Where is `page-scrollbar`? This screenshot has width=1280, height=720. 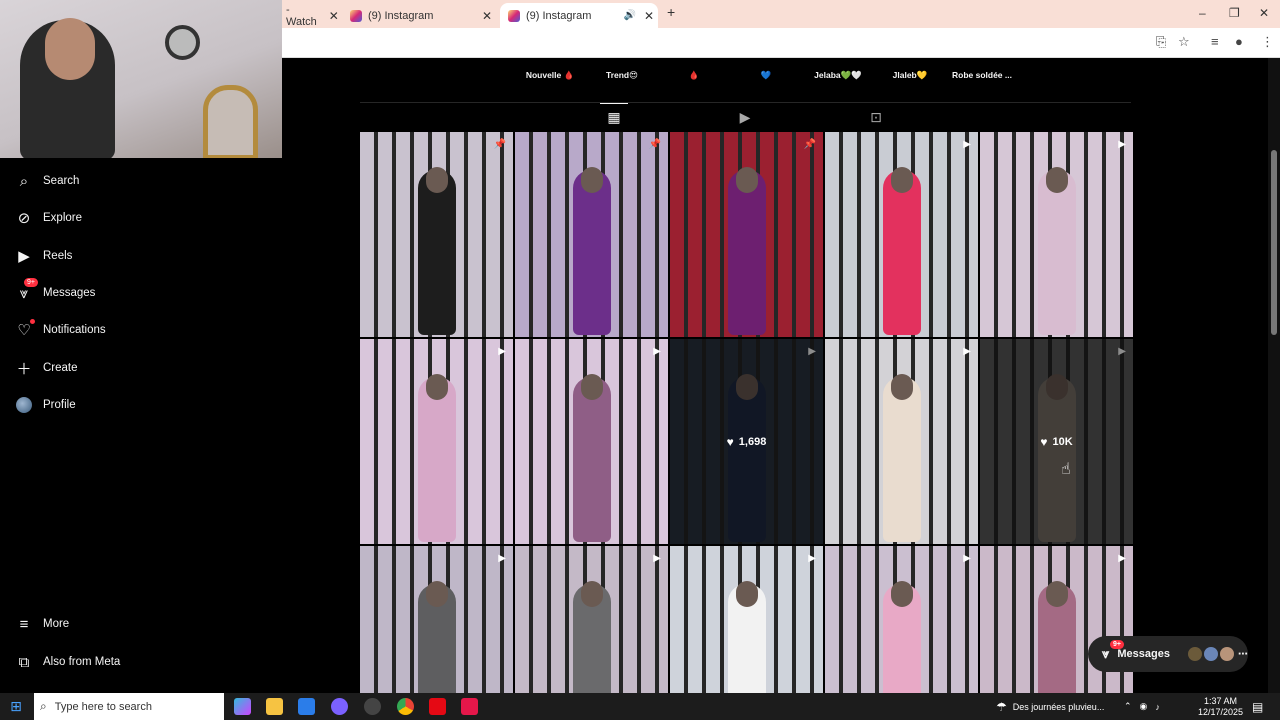
page-scrollbar is located at coordinates (1274, 375).